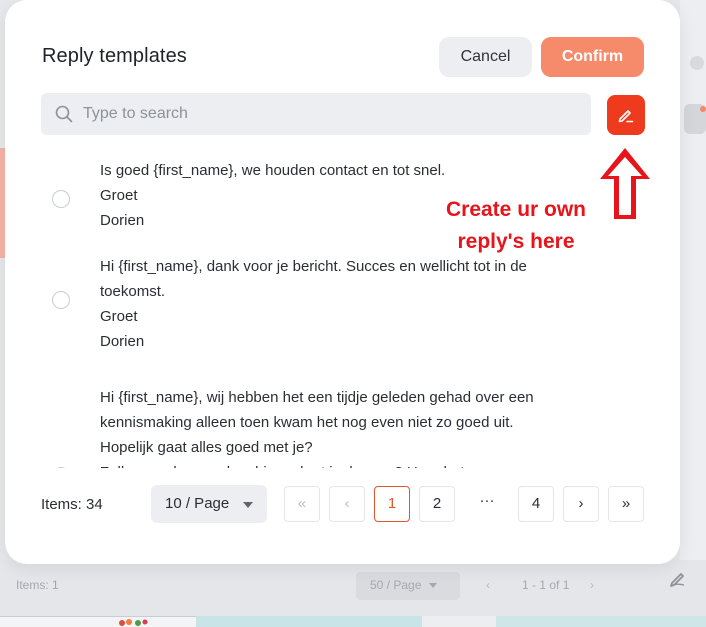 This screenshot has height=627, width=706. I want to click on background-page-size: 50 / Page, so click(408, 586).